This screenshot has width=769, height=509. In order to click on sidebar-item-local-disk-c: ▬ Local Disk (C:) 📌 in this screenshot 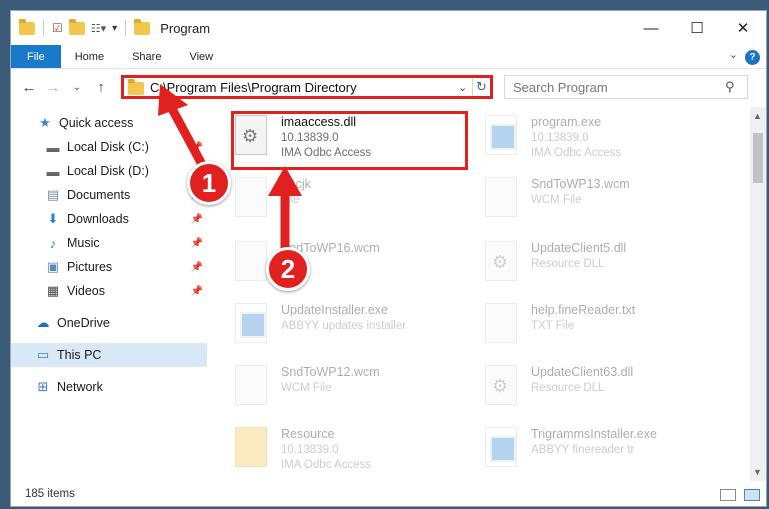, I will do `click(109, 147)`.